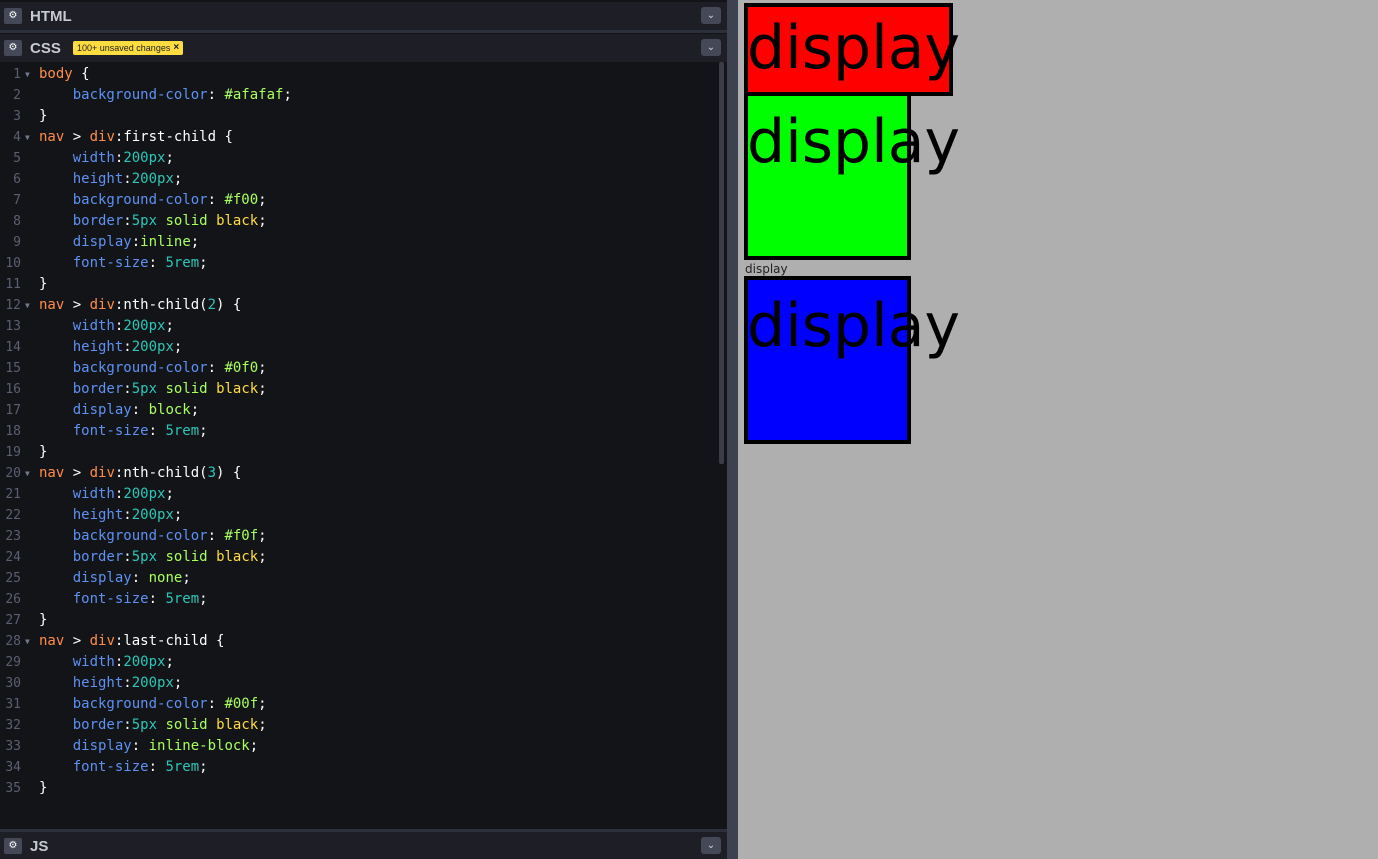 The height and width of the screenshot is (859, 1378). Describe the element at coordinates (176, 48) in the screenshot. I see `close-icon: ×` at that location.